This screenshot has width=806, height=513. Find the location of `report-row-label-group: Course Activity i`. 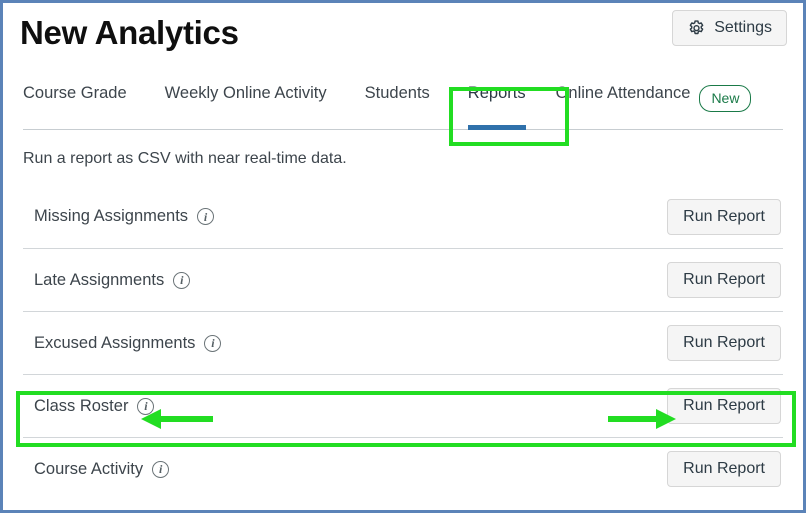

report-row-label-group: Course Activity i is located at coordinates (96, 469).